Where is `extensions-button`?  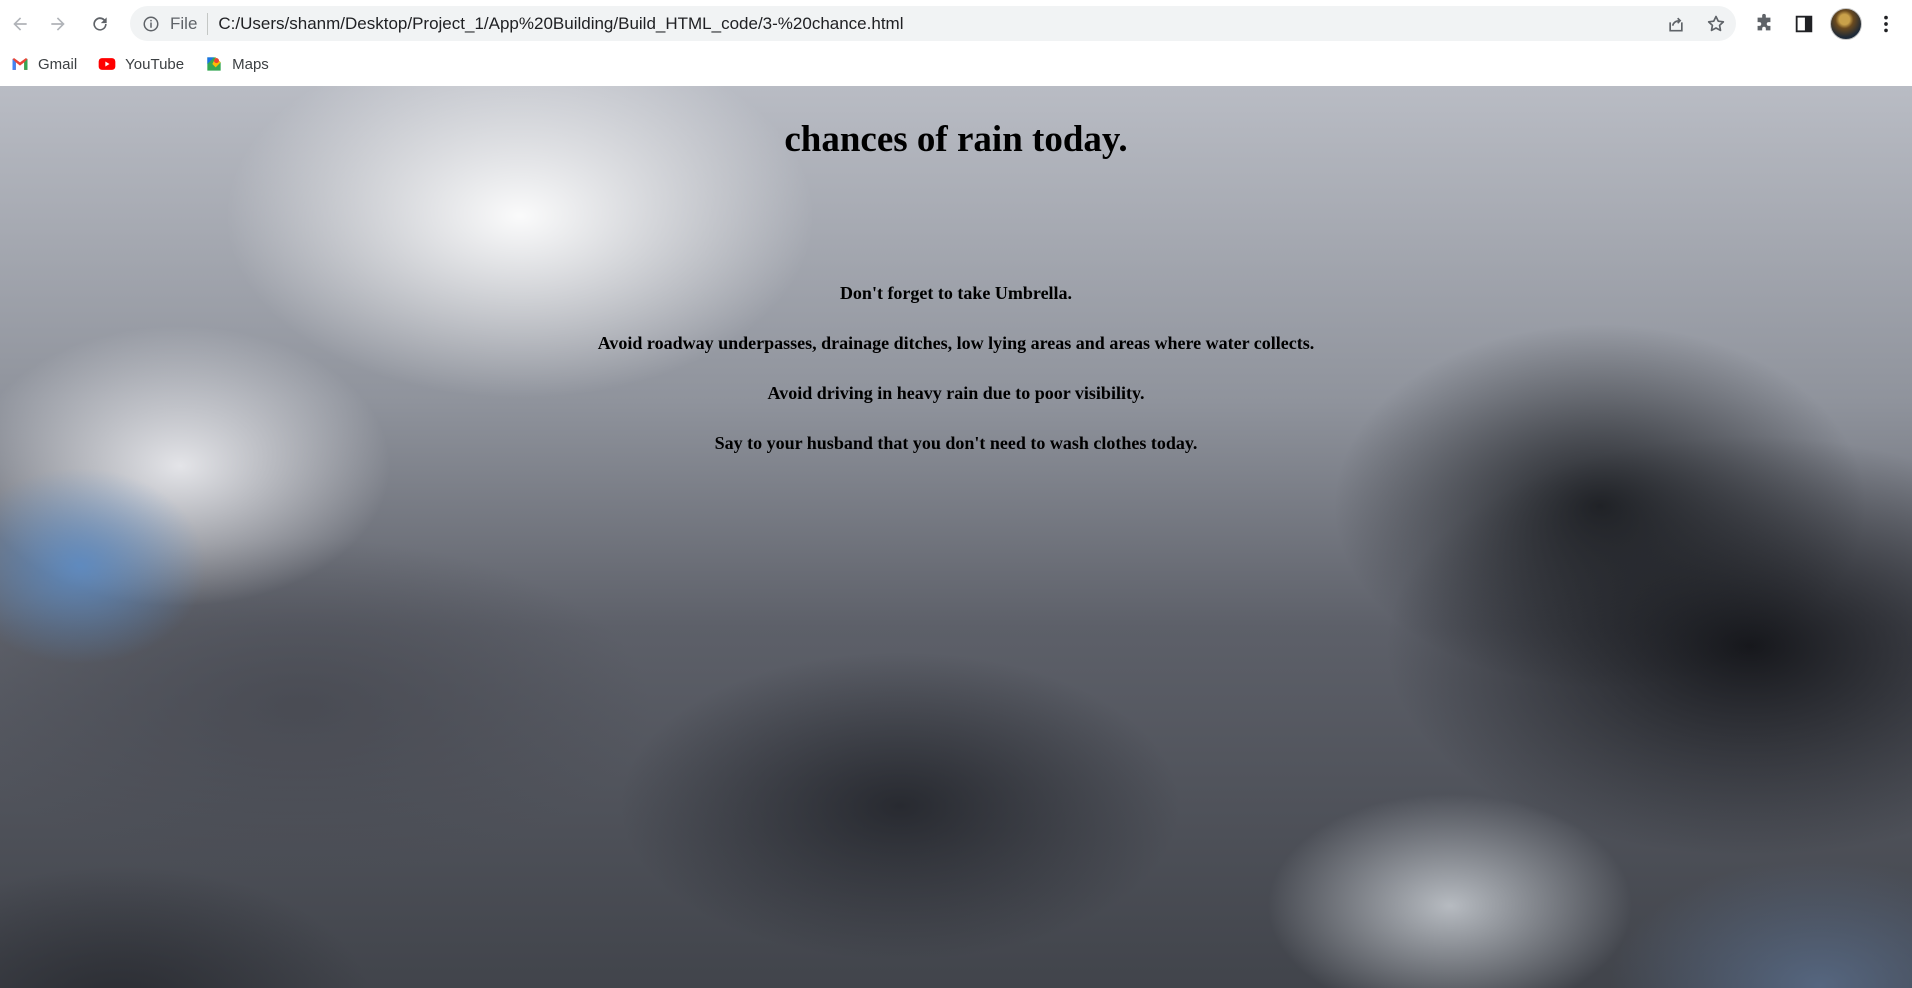
extensions-button is located at coordinates (1764, 24).